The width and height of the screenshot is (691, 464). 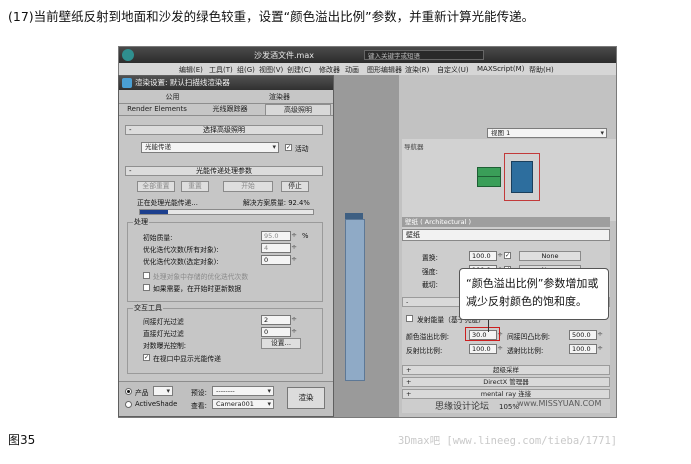 I want to click on tab-render-elements: Render Elements, so click(x=157, y=109).